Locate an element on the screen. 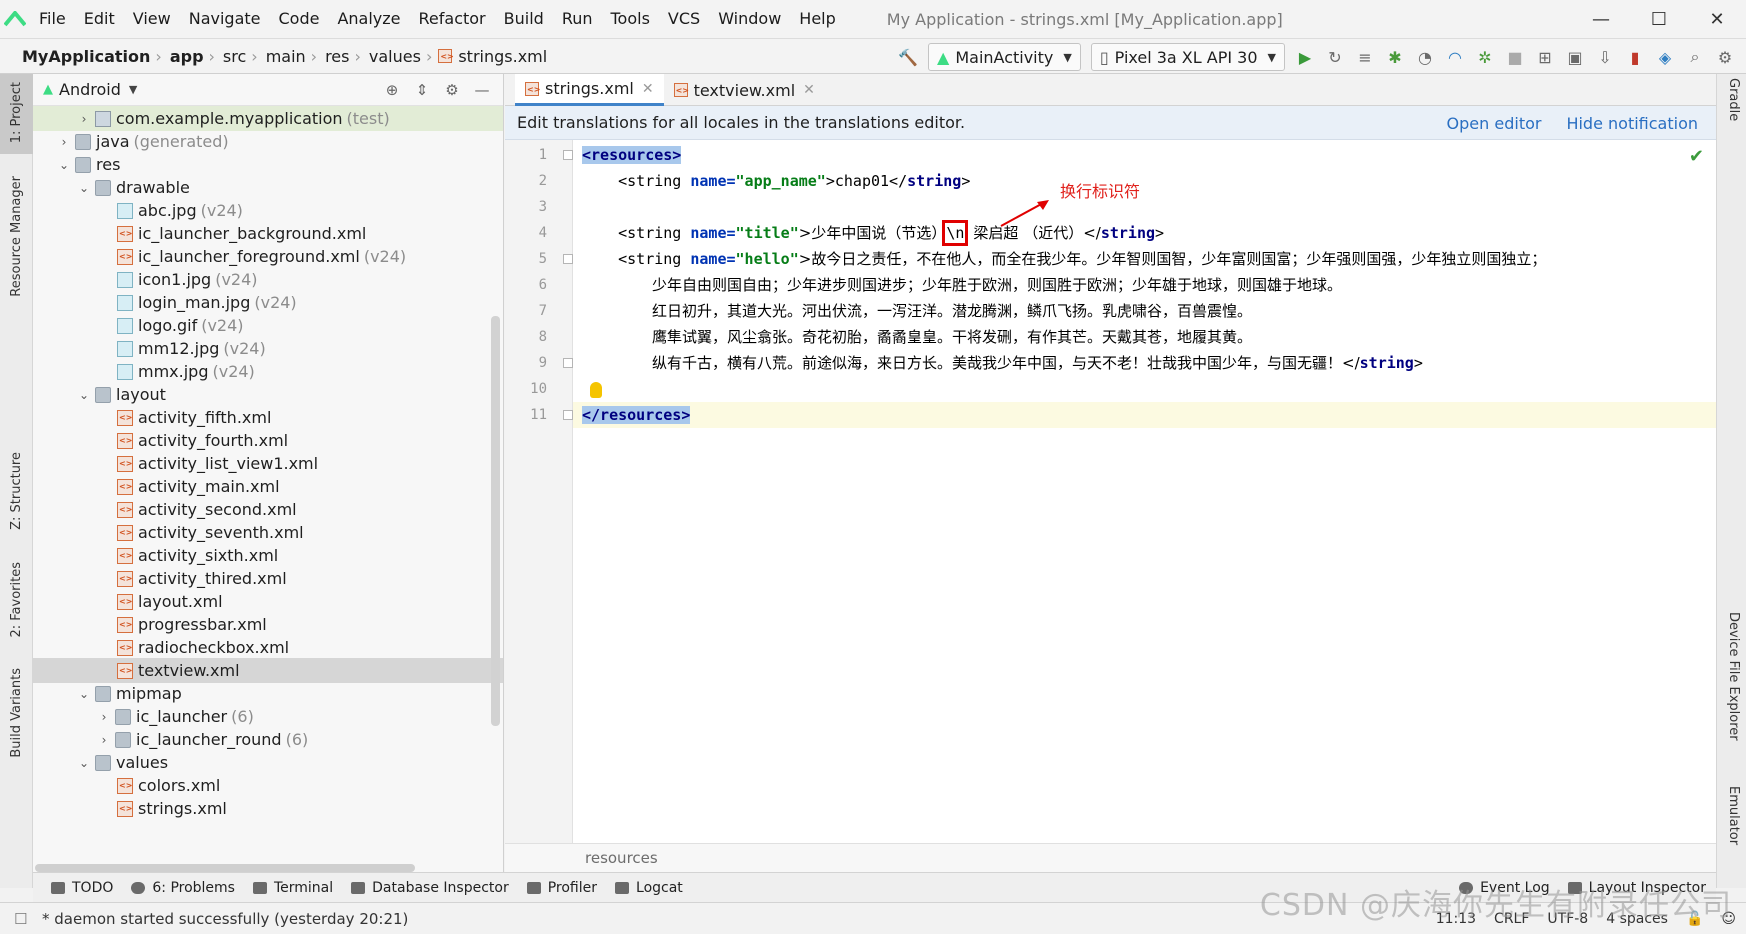 The image size is (1746, 934). tree-item-file: layout.xml is located at coordinates (268, 601).